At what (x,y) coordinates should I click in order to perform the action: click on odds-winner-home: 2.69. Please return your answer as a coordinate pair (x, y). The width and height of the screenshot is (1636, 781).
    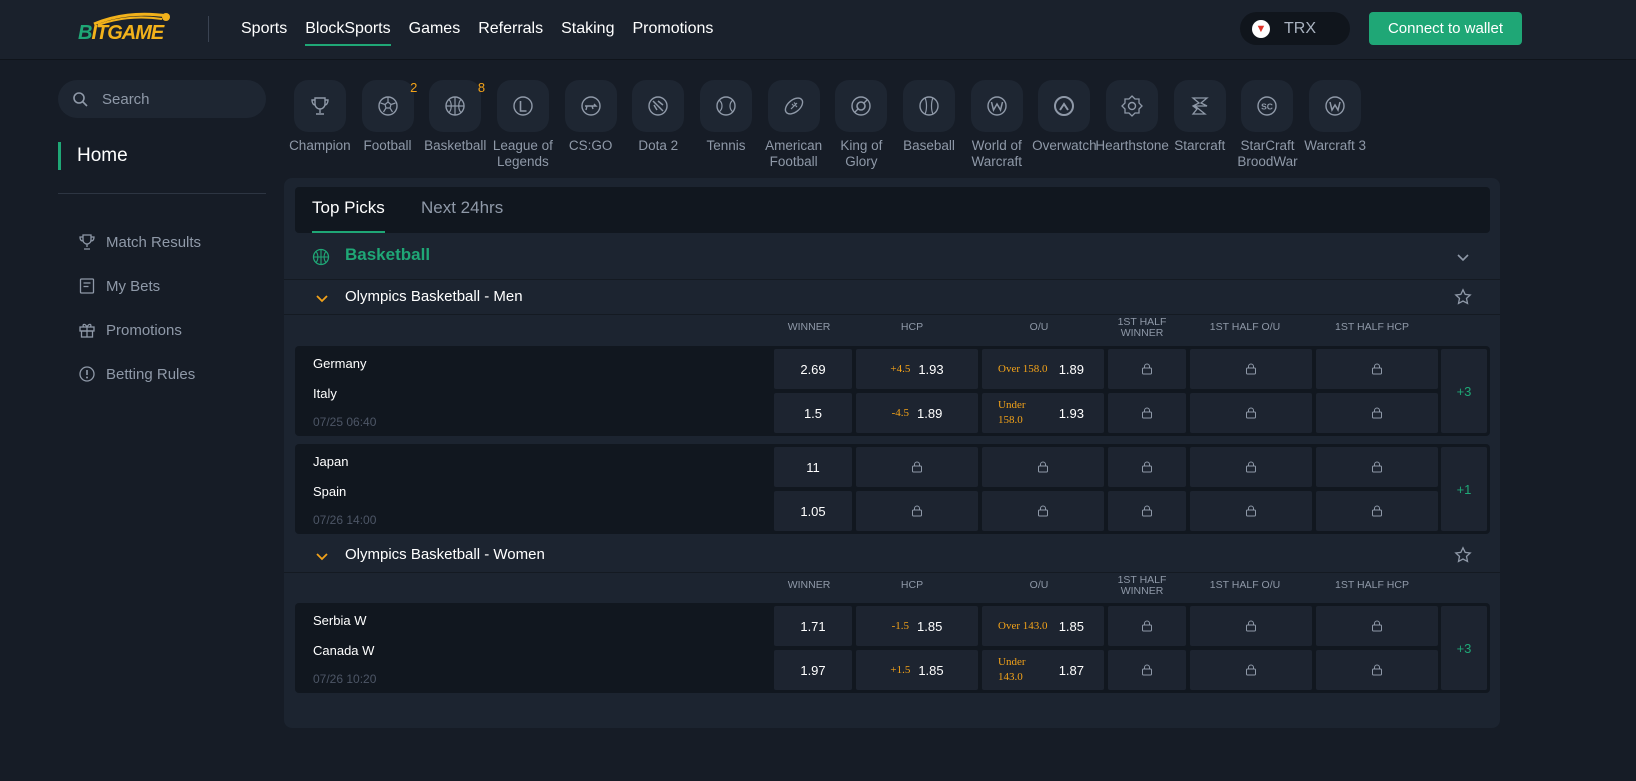
    Looking at the image, I should click on (813, 369).